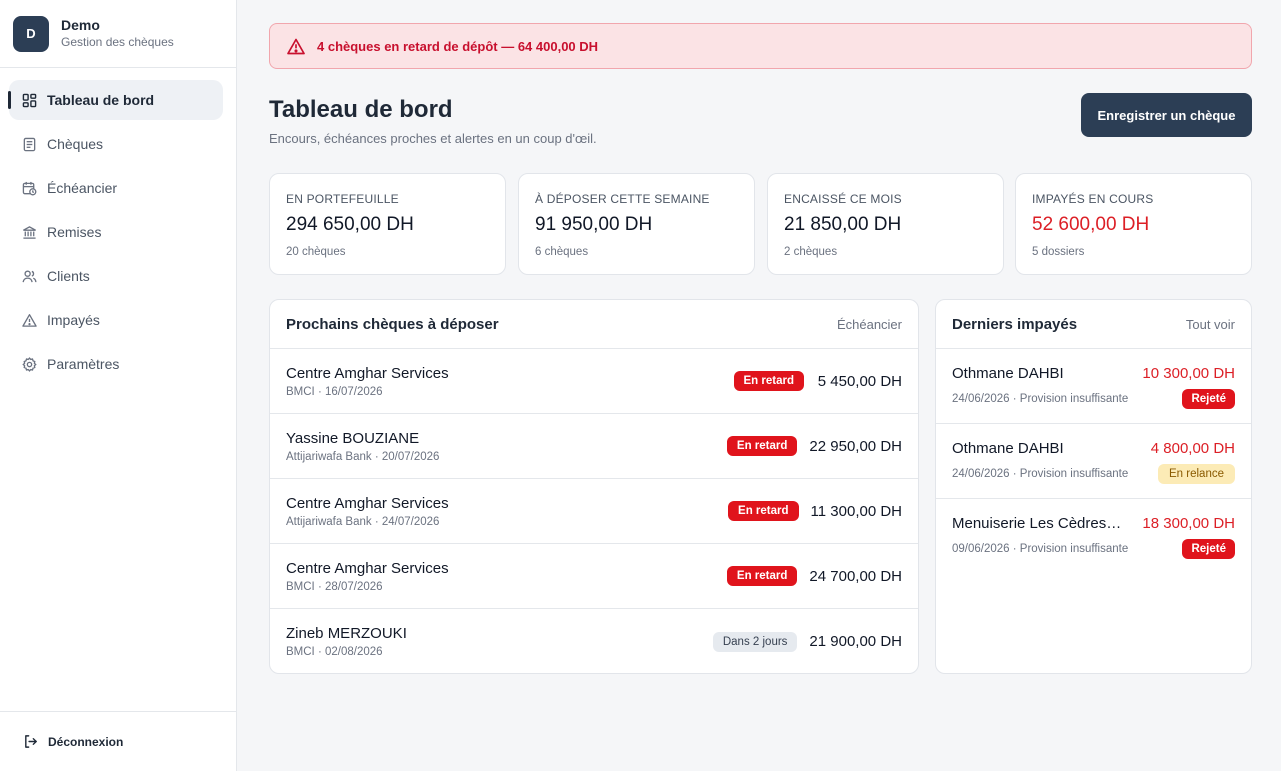 The width and height of the screenshot is (1281, 771). I want to click on status-badge: Dans 2 jours, so click(755, 641).